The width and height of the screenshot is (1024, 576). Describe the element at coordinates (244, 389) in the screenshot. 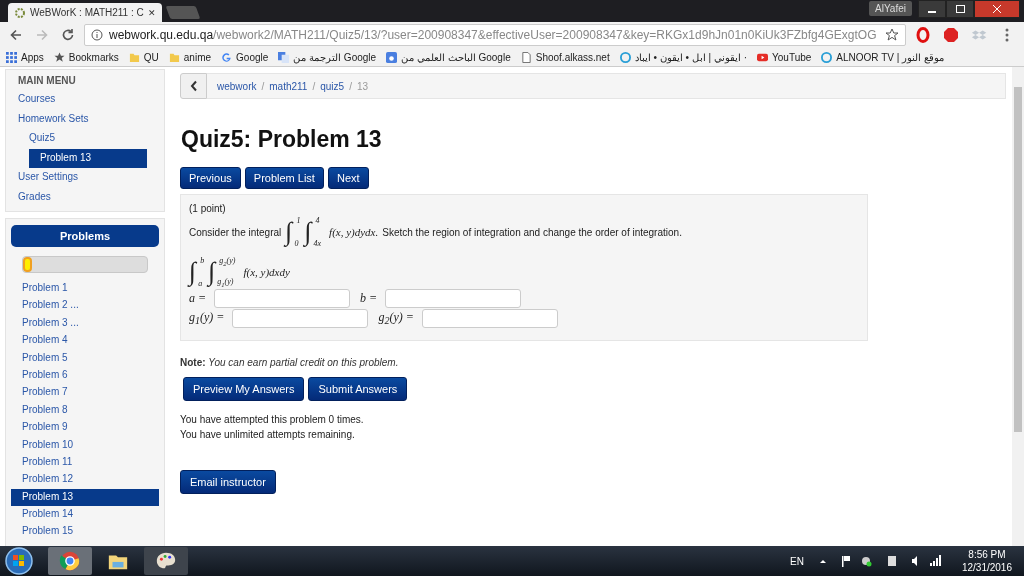

I see `submit-button: Preview My Answers` at that location.